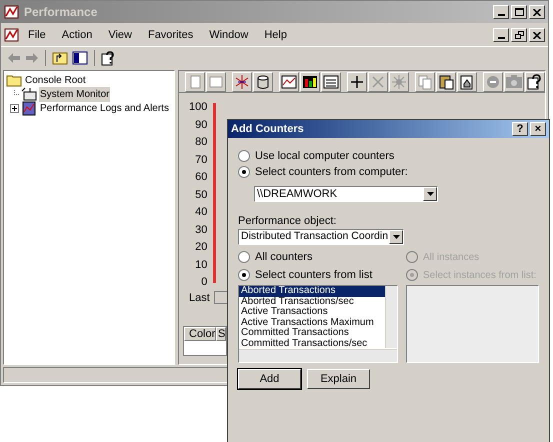  Describe the element at coordinates (60, 57) in the screenshot. I see `folder-up-icon` at that location.